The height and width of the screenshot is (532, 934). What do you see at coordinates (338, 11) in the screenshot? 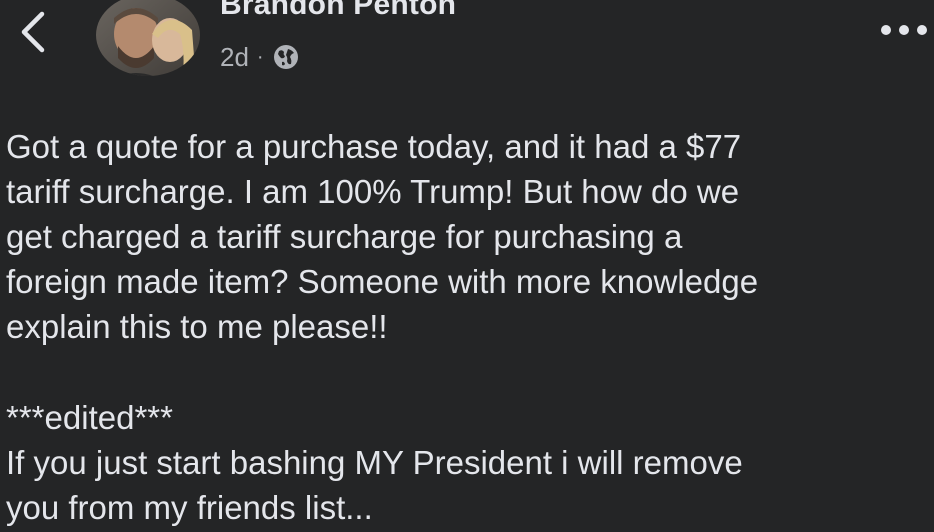
I see `author-name: Brandon Penton` at bounding box center [338, 11].